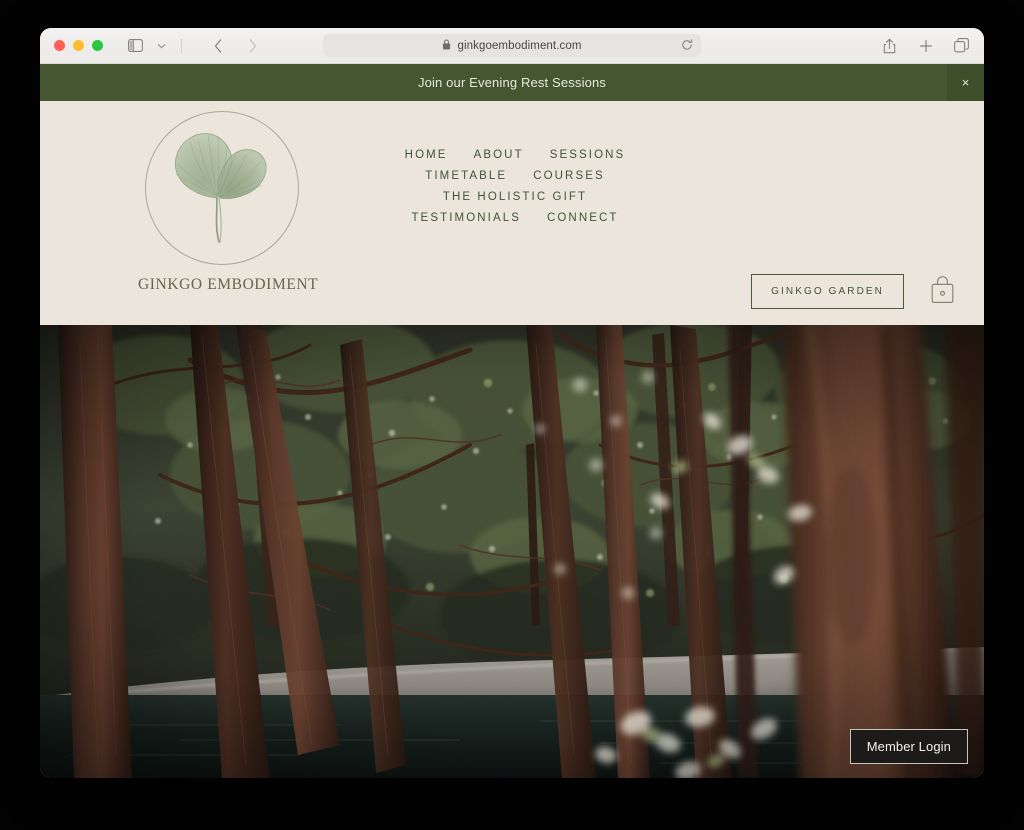 This screenshot has height=830, width=1024. Describe the element at coordinates (588, 155) in the screenshot. I see `nav-item-sessions: SESSIONS` at that location.